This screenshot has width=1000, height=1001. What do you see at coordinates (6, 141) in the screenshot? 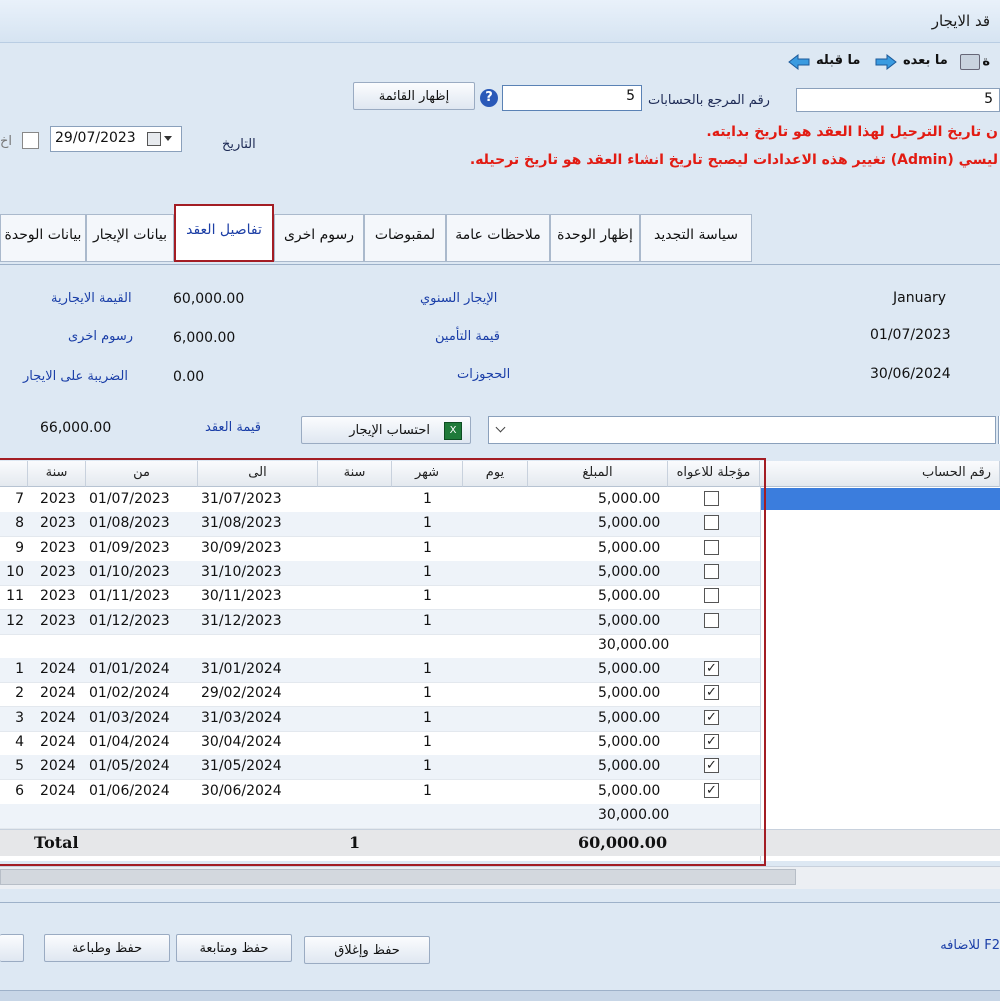
I see `partial-label: اخ` at bounding box center [6, 141].